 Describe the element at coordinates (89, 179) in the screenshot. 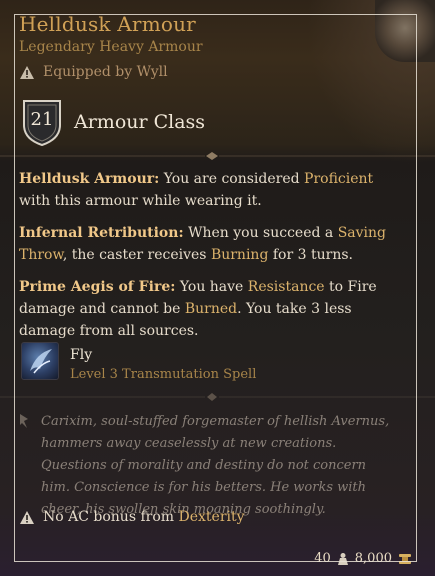

I see `property-name: Helldusk Armour:` at that location.